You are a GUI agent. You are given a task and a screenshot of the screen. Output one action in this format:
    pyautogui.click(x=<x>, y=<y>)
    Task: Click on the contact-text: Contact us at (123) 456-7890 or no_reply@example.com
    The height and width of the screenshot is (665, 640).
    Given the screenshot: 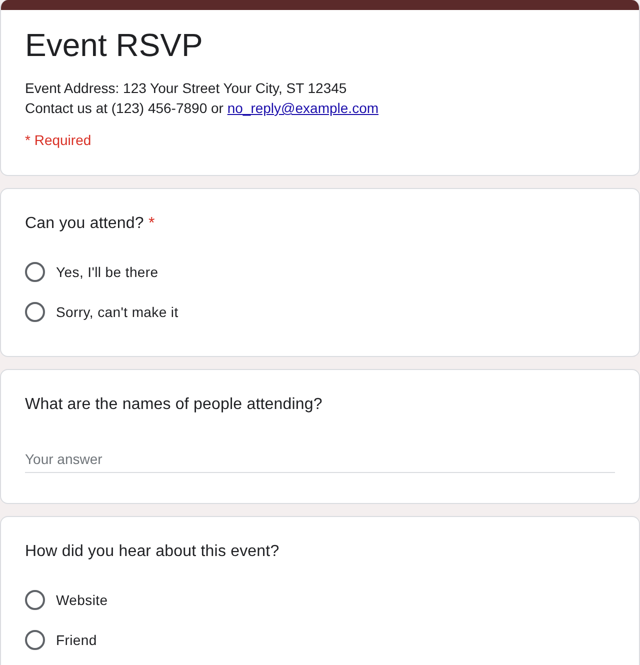 What is the action you would take?
    pyautogui.click(x=202, y=108)
    